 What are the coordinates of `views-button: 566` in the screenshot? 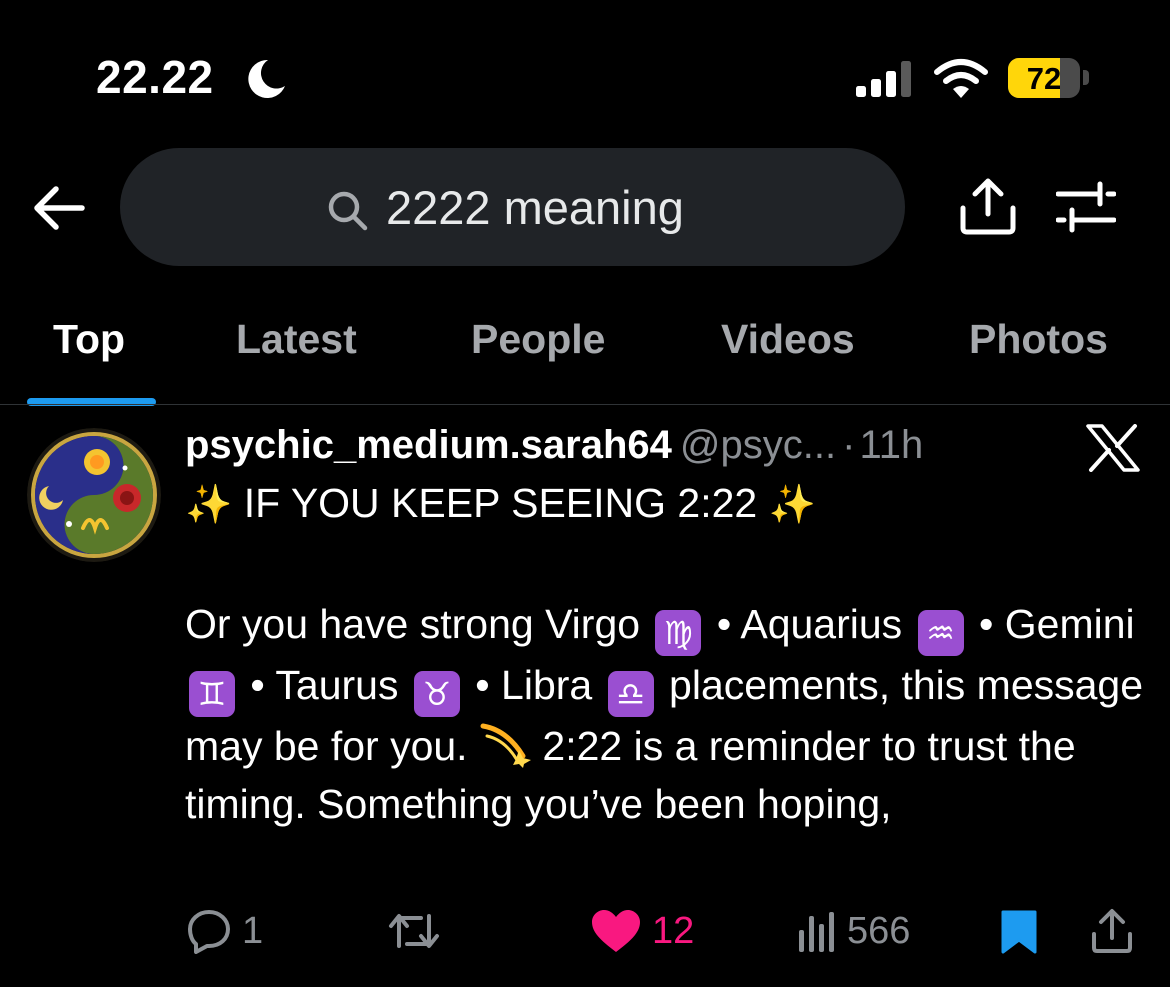 It's located at (853, 931).